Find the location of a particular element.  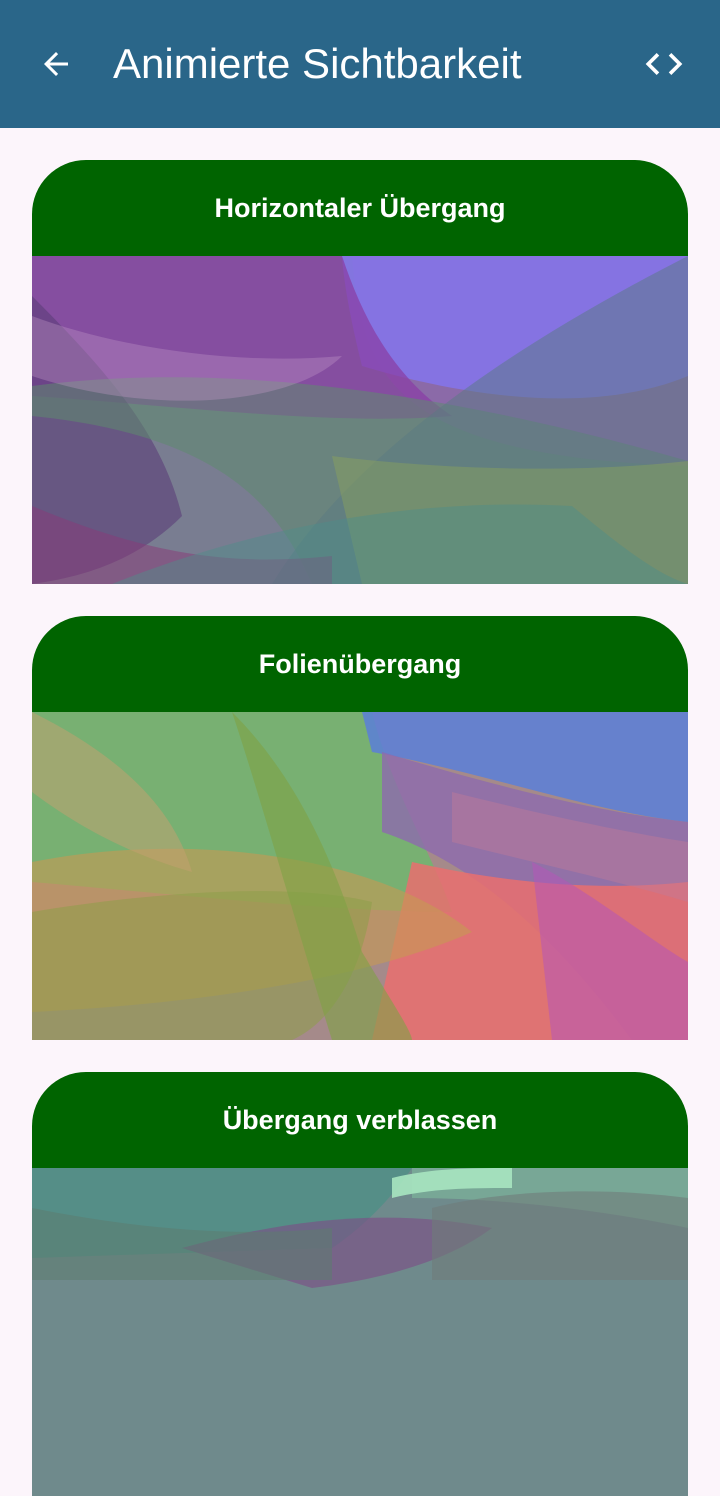

card-header: Horizontaler Übergang is located at coordinates (360, 208).